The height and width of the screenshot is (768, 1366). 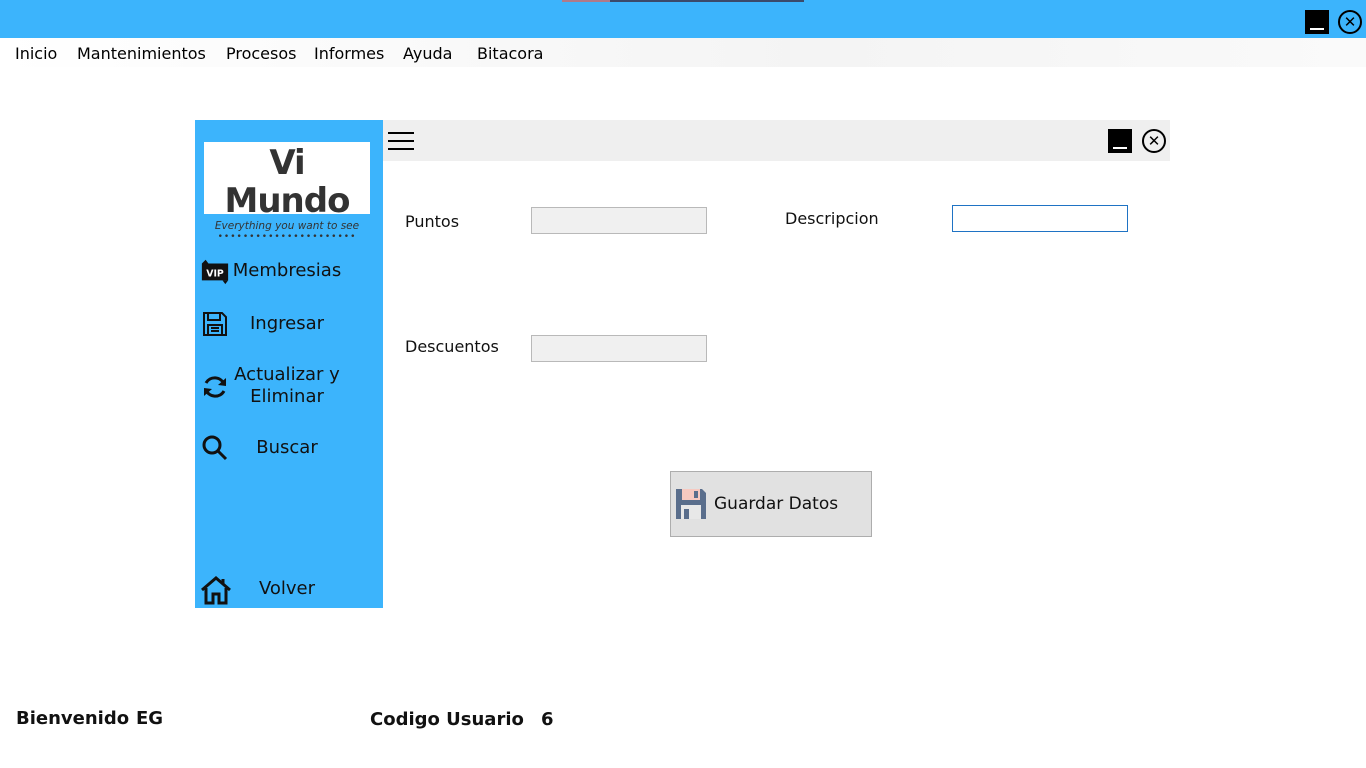 I want to click on svg-text: VIP, so click(x=215, y=274).